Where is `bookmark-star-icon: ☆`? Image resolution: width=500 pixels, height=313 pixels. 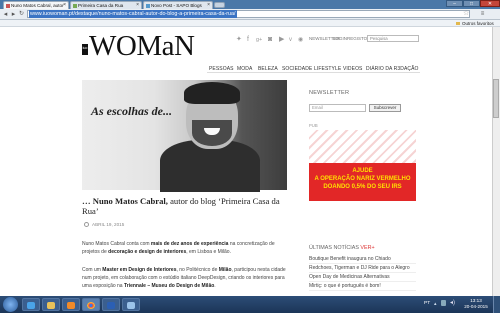
bookmark-star-icon: ☆ is located at coordinates (466, 14).